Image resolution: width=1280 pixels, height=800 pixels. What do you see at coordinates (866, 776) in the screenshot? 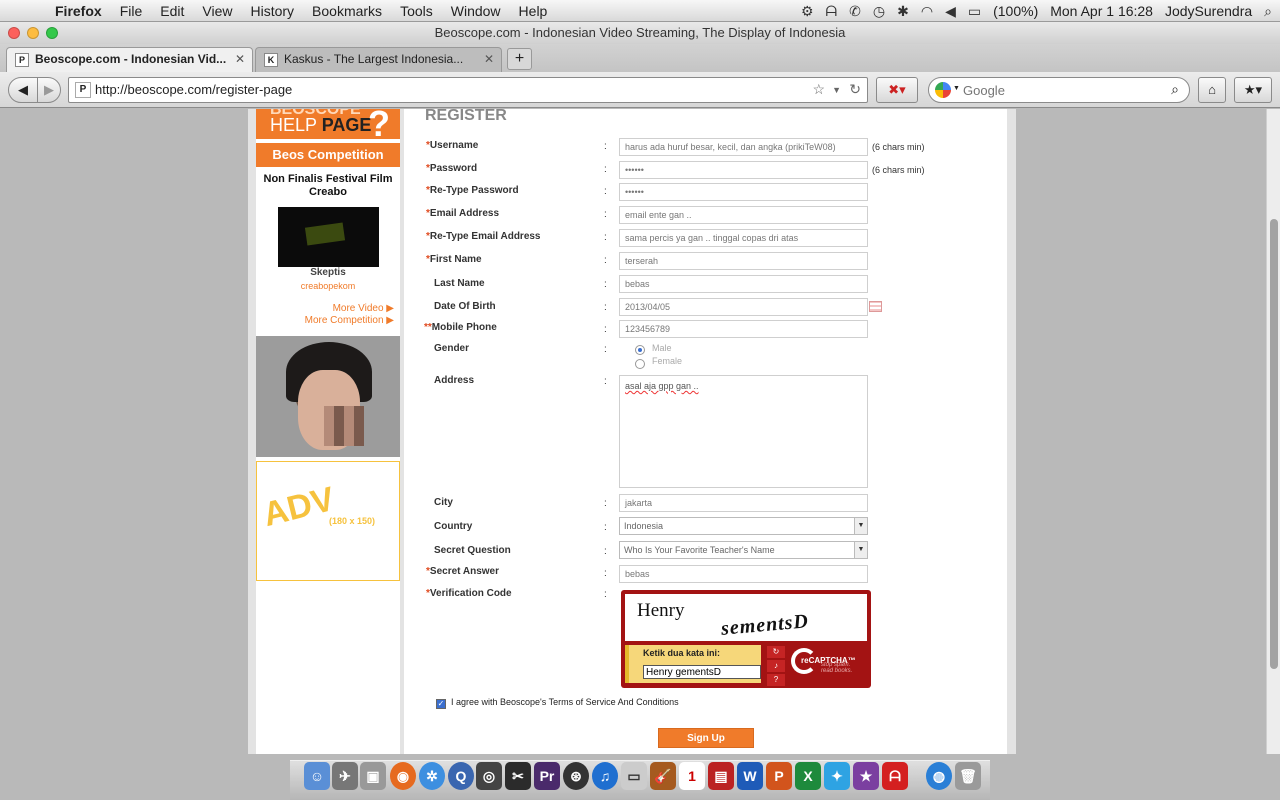
I see `imovie-icon: ★` at bounding box center [866, 776].